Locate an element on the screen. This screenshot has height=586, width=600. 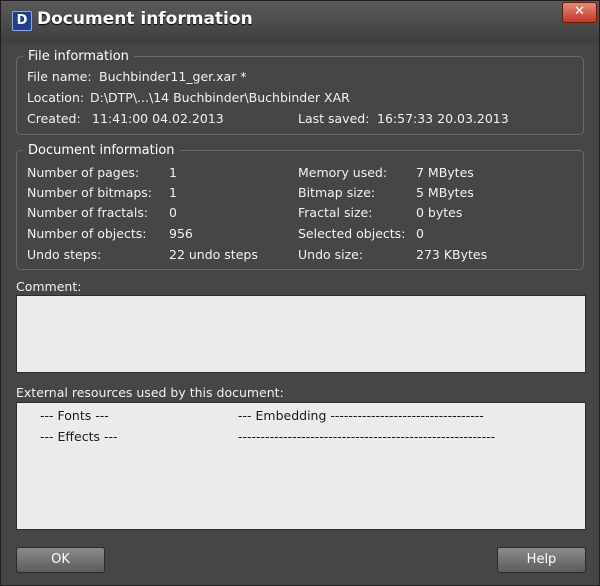
stat-value: 5 MBytes is located at coordinates (445, 192).